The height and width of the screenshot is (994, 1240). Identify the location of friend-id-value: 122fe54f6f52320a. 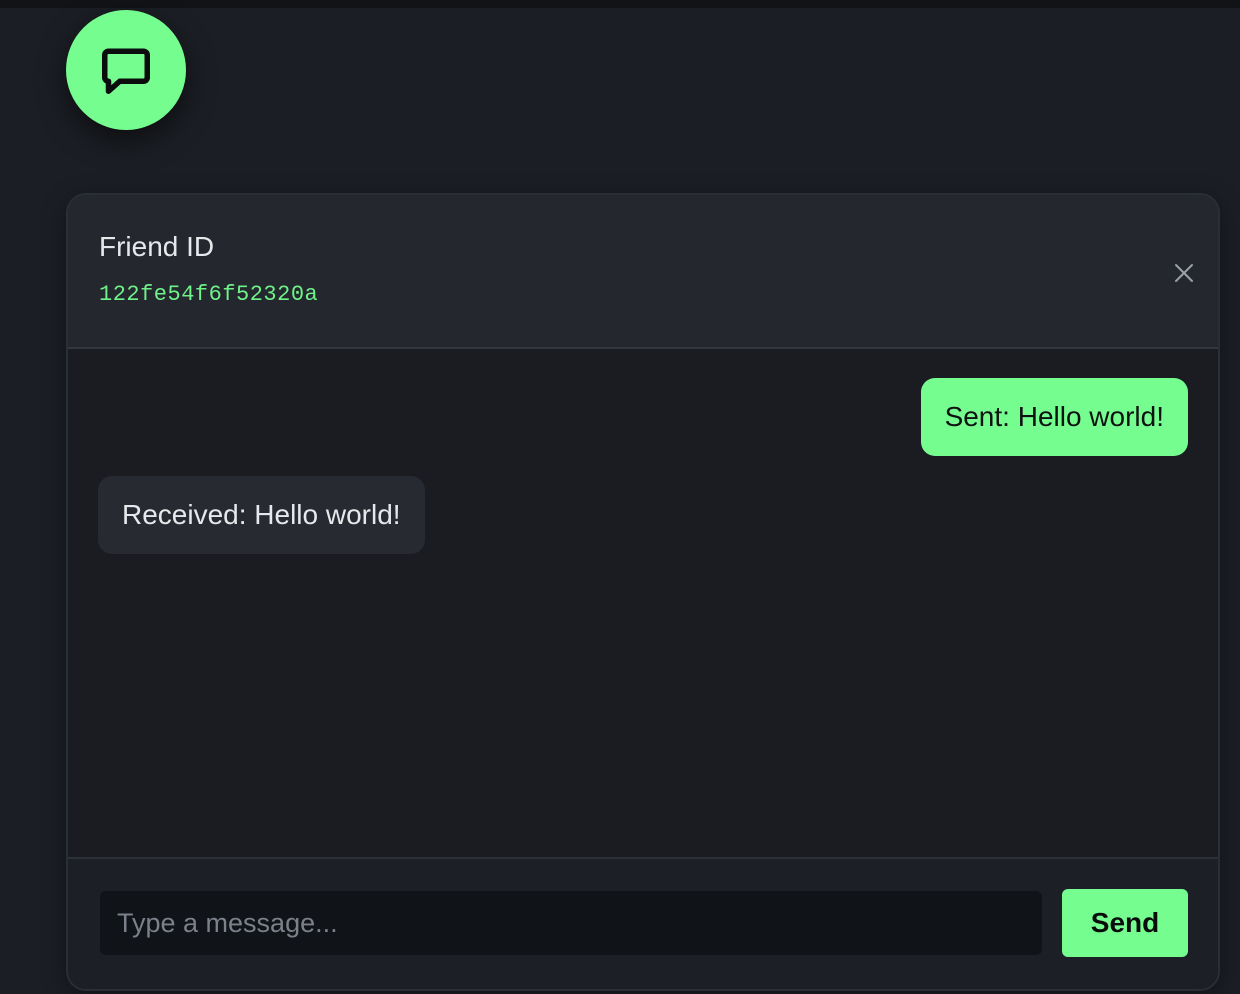
(209, 294).